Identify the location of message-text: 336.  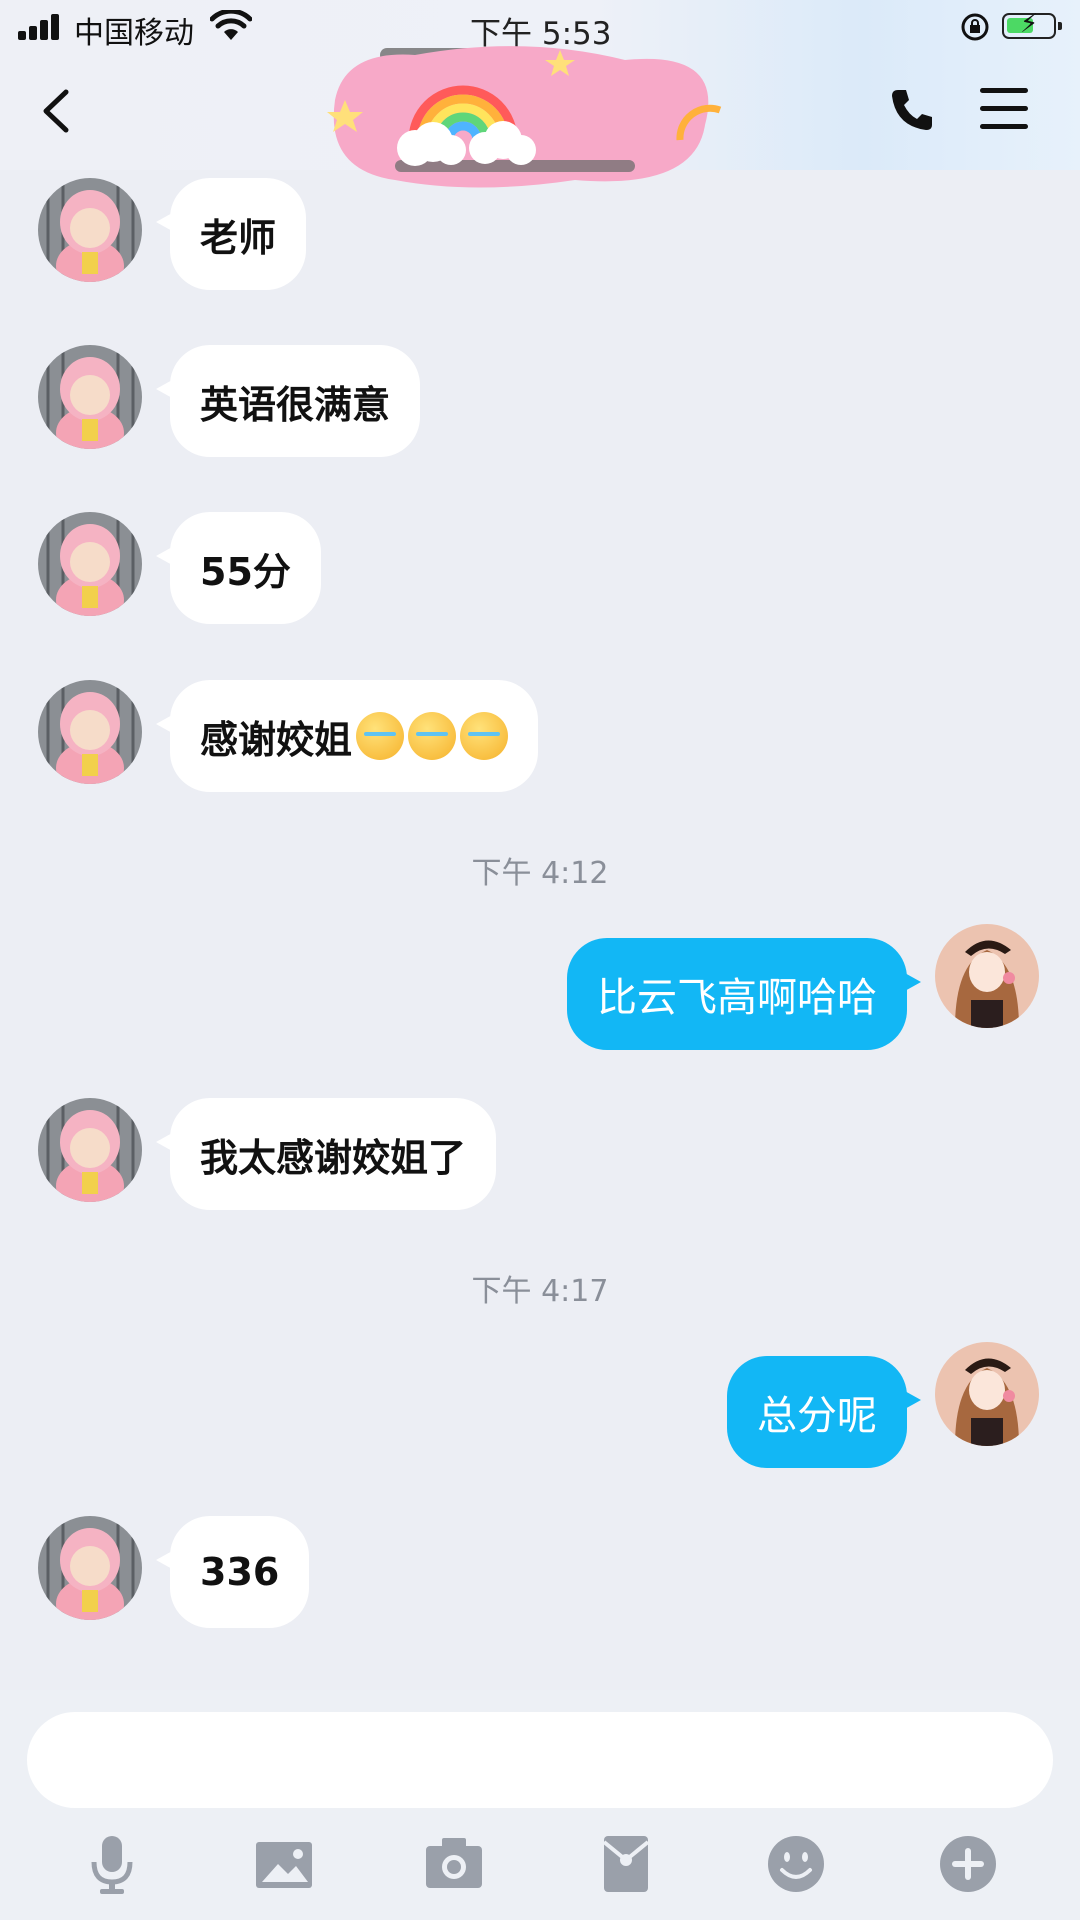
(240, 1572).